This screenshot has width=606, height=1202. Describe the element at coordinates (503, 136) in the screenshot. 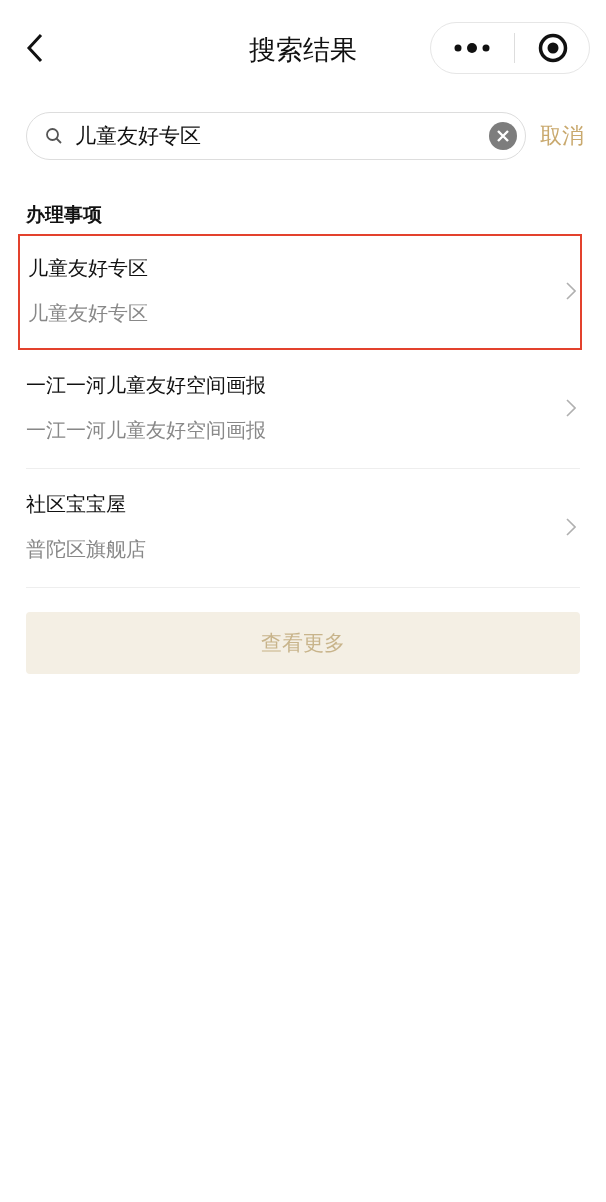

I see `clear-icon` at that location.